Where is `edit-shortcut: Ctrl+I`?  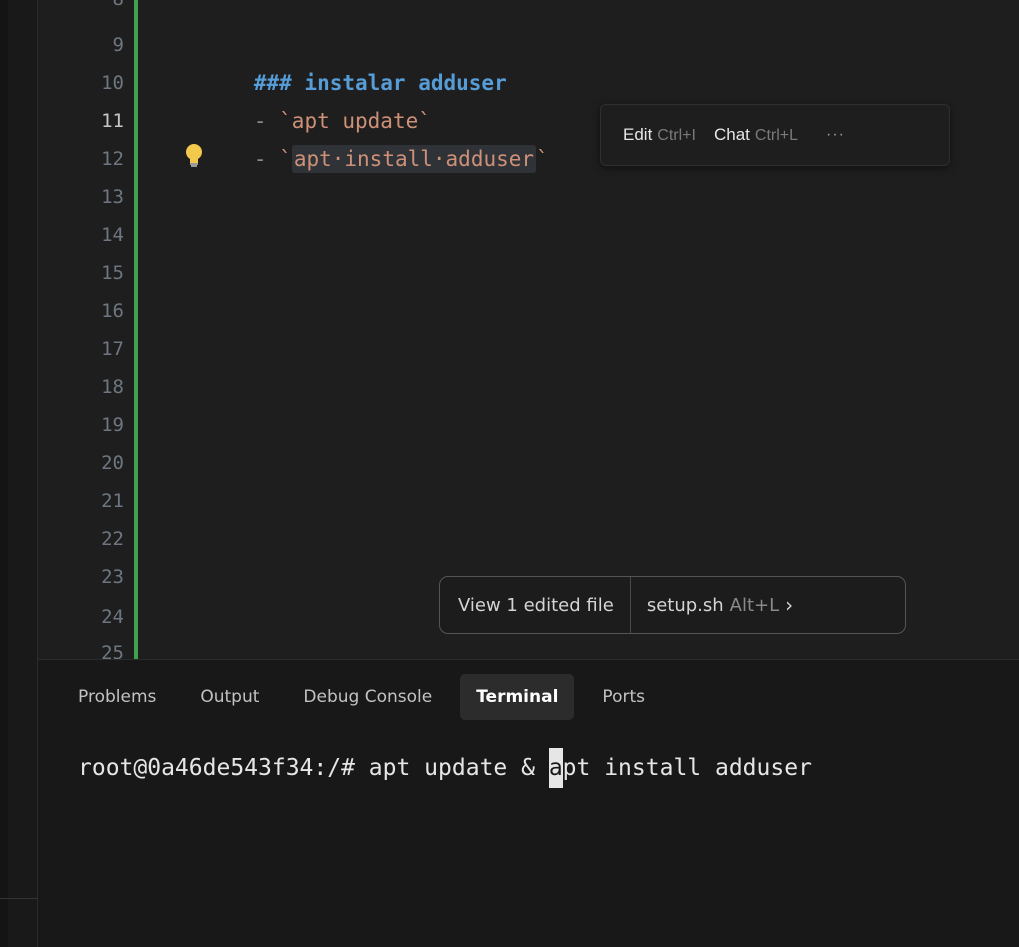 edit-shortcut: Ctrl+I is located at coordinates (676, 135).